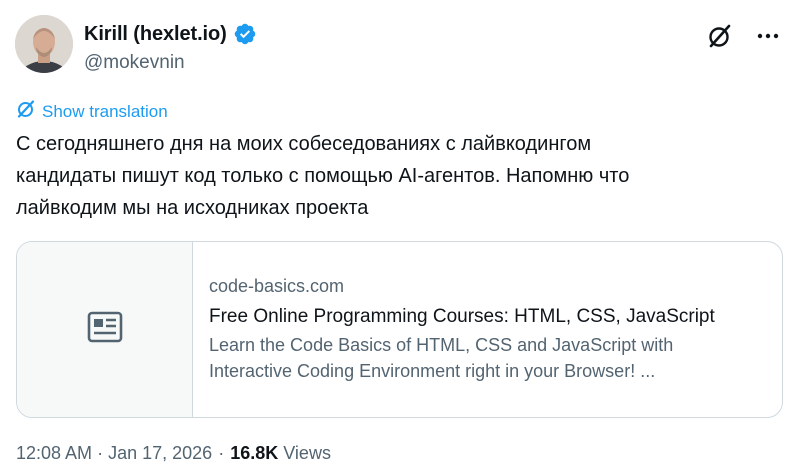 This screenshot has height=468, width=800. I want to click on avatar, so click(44, 44).